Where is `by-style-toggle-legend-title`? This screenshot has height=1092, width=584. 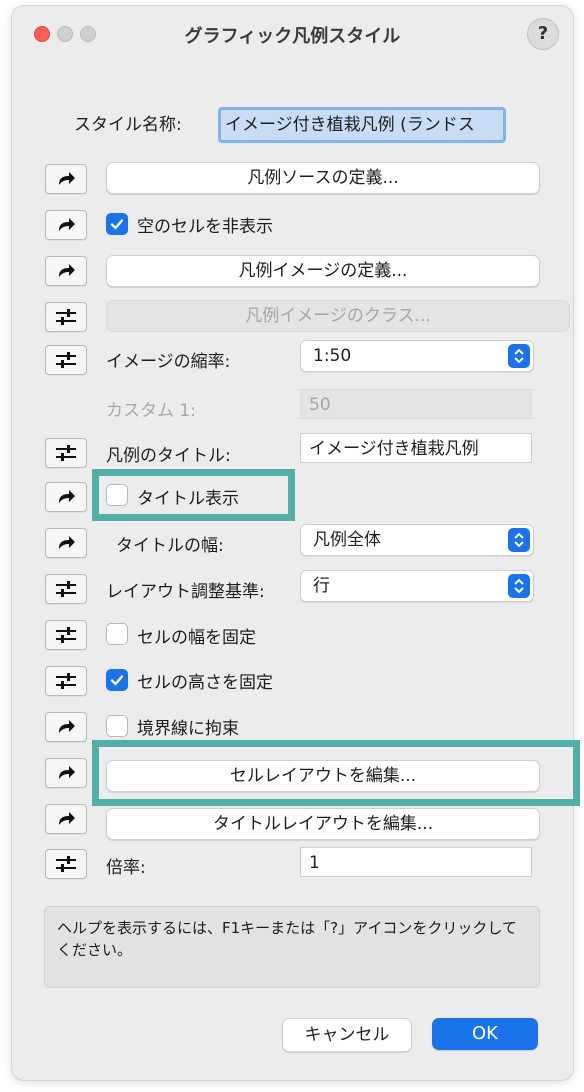
by-style-toggle-legend-title is located at coordinates (66, 453).